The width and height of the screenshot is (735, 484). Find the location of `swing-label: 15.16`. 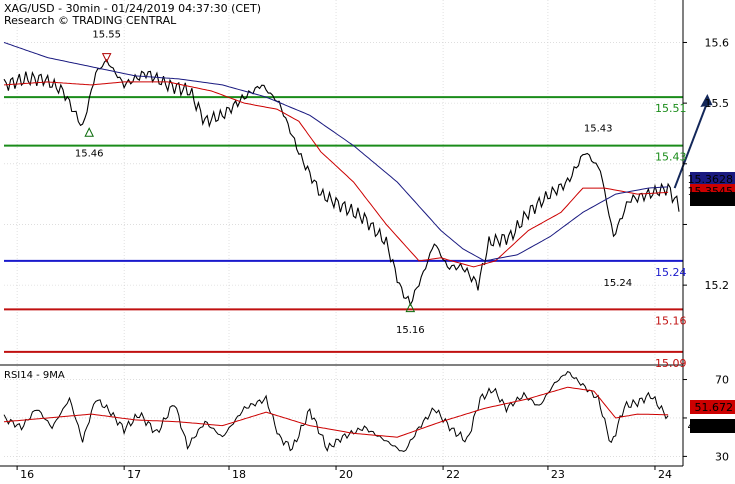

swing-label: 15.16 is located at coordinates (410, 330).